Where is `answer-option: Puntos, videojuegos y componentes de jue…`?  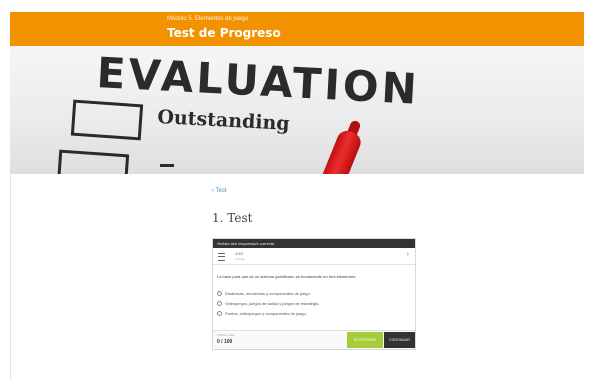 answer-option: Puntos, videojuegos y componentes de jue… is located at coordinates (316, 314).